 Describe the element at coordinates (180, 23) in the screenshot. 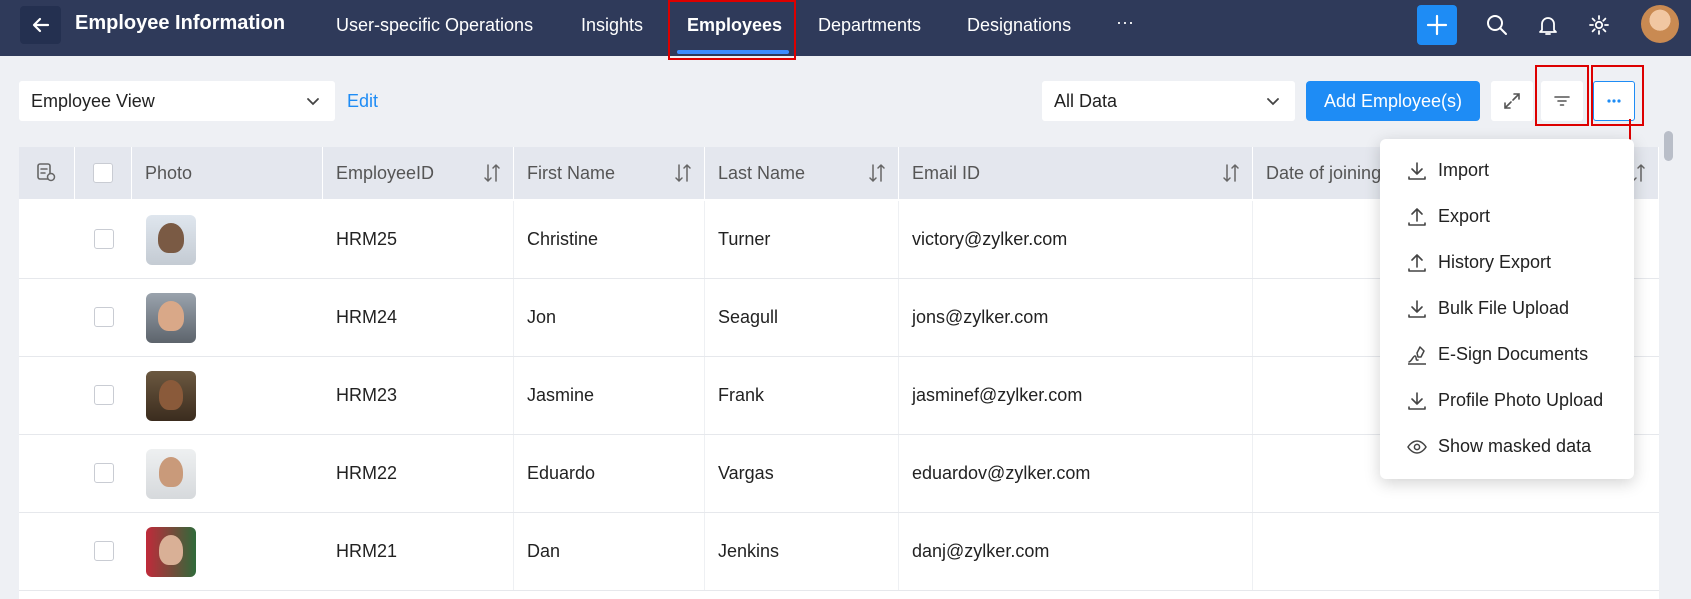

I see `app-title: Employee Information` at that location.